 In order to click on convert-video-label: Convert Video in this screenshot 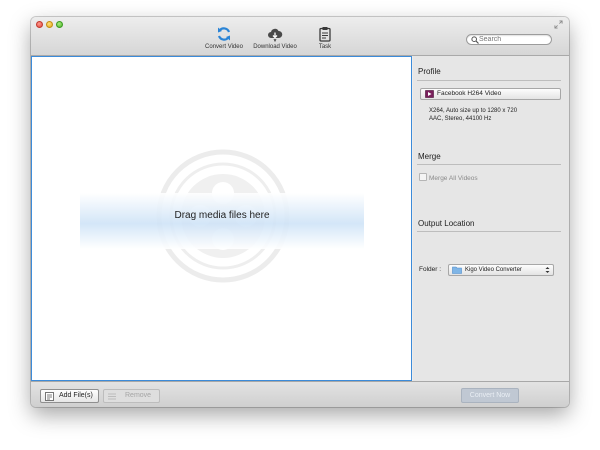, I will do `click(224, 47)`.